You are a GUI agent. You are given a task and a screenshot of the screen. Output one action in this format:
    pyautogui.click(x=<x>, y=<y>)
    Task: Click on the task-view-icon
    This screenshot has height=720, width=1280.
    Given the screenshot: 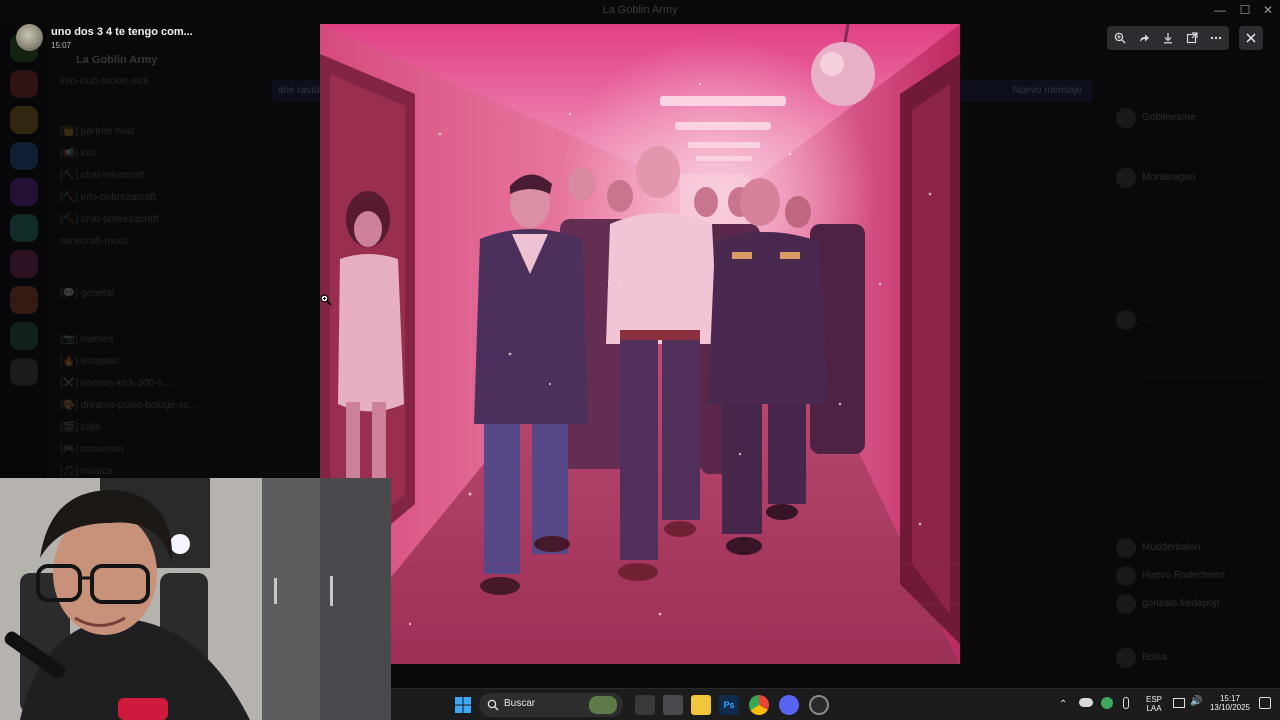 What is the action you would take?
    pyautogui.click(x=645, y=705)
    